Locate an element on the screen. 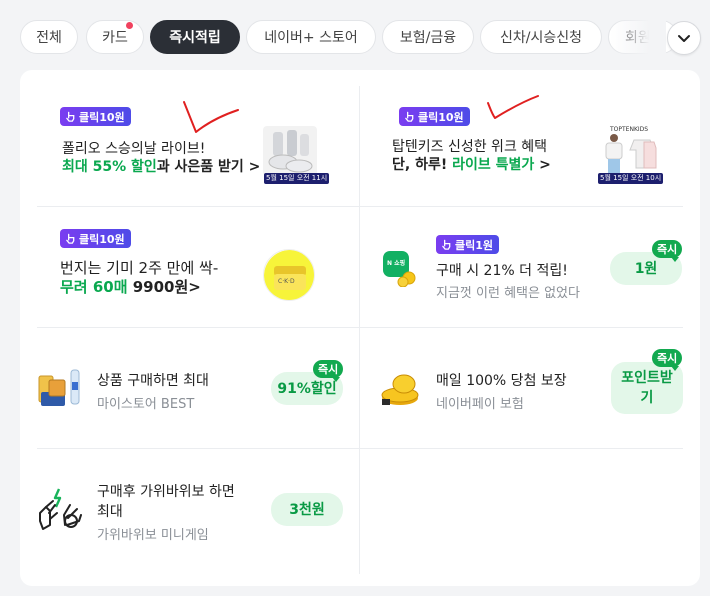 This screenshot has height=596, width=710. card-subtitle-rest: 과 사은품 받기 > is located at coordinates (208, 167).